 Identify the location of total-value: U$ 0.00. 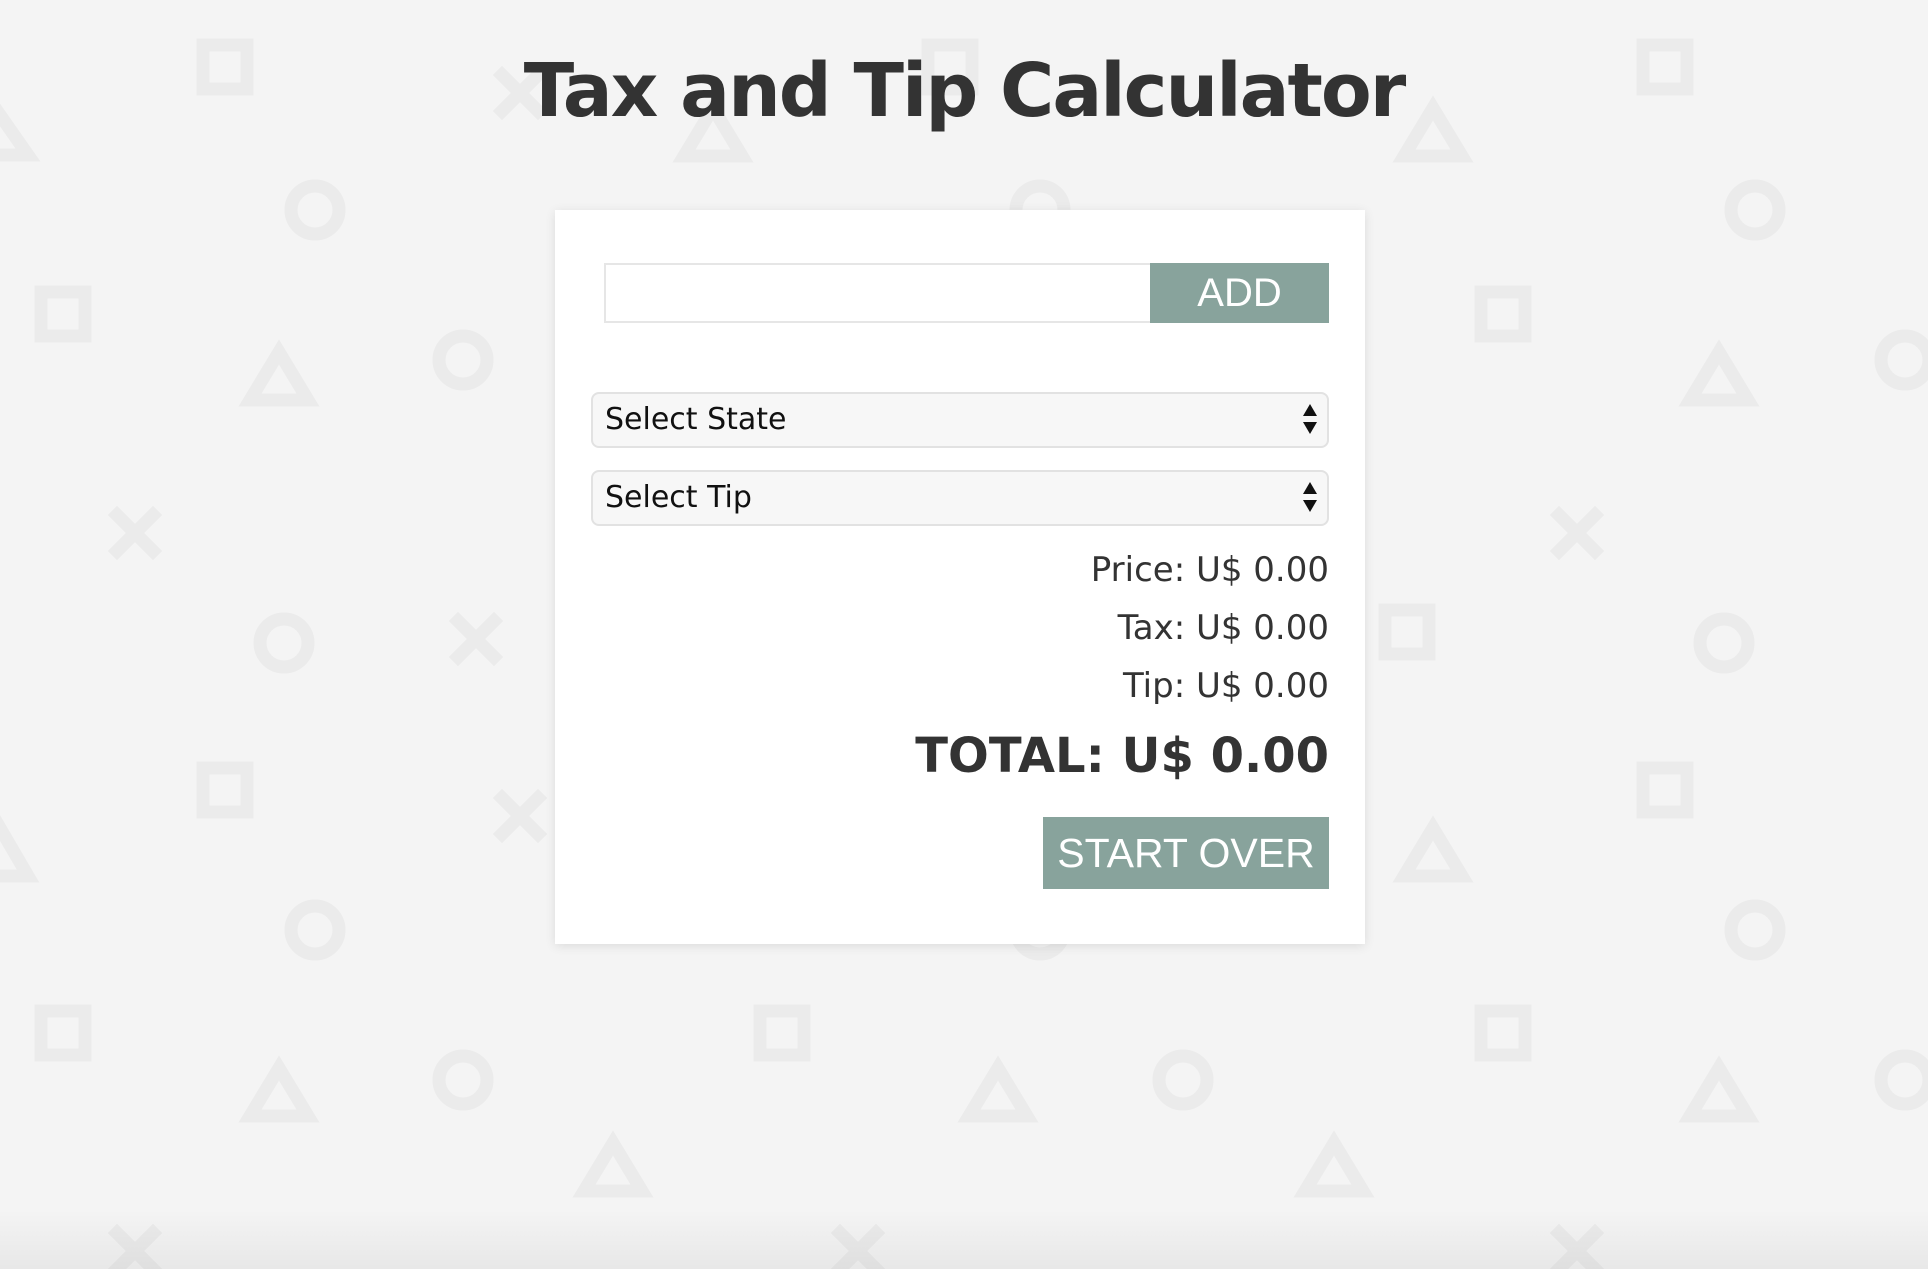
(1225, 756).